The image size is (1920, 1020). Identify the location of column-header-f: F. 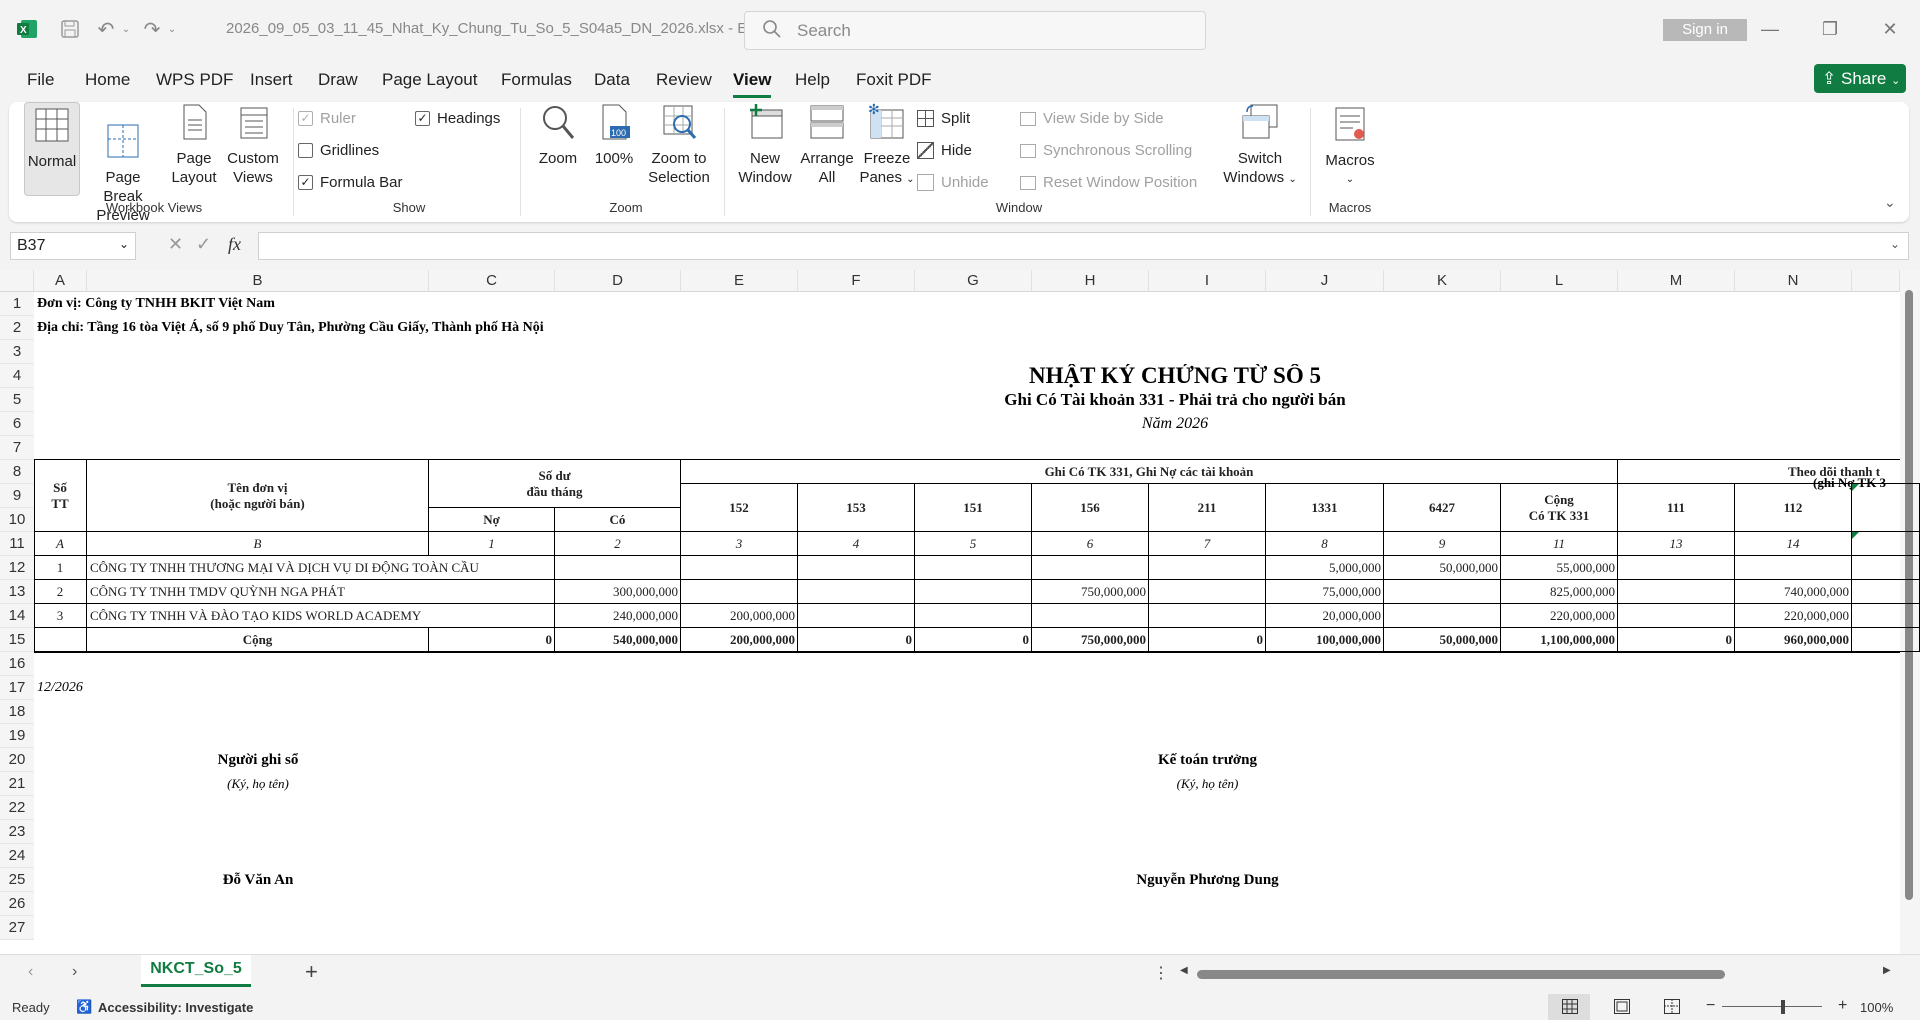
(856, 281).